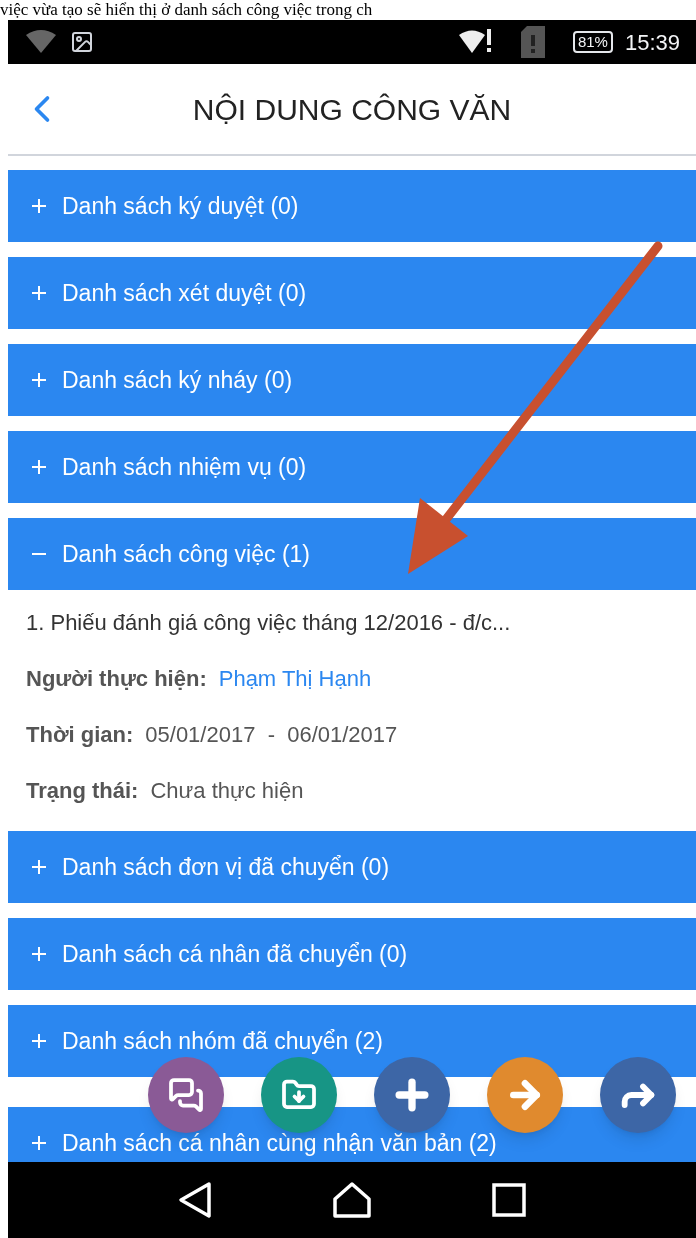  What do you see at coordinates (195, 1200) in the screenshot?
I see `back-icon` at bounding box center [195, 1200].